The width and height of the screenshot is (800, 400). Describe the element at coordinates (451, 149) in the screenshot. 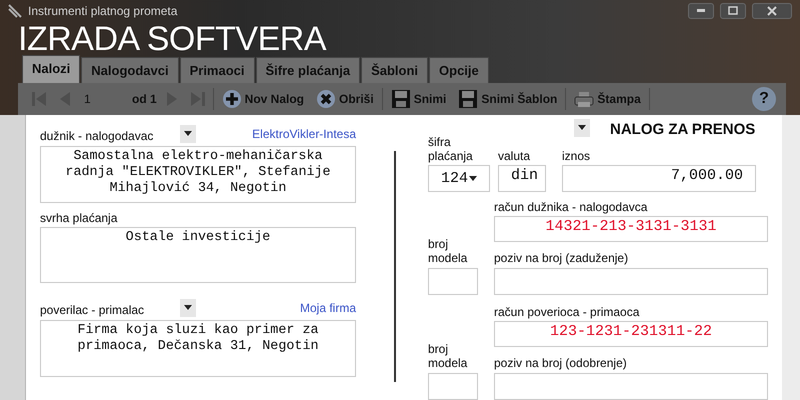

I see `field-label: šifra plaćanja` at that location.